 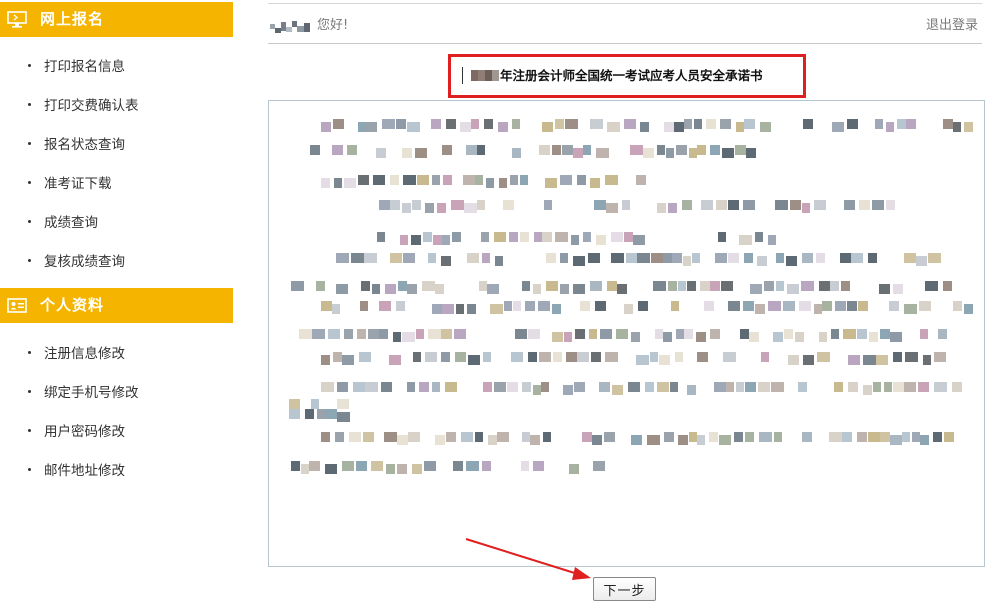 What do you see at coordinates (631, 75) in the screenshot?
I see `page-title: 年注册会计师全国统一考试应考人员安全承诺书` at bounding box center [631, 75].